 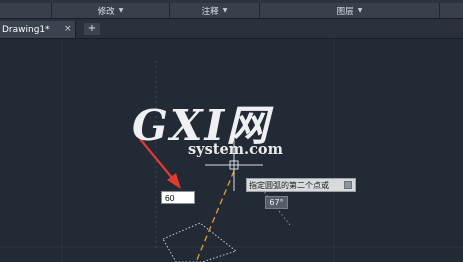 I want to click on ribbon-panel-layers: 图层 ▼, so click(x=350, y=10).